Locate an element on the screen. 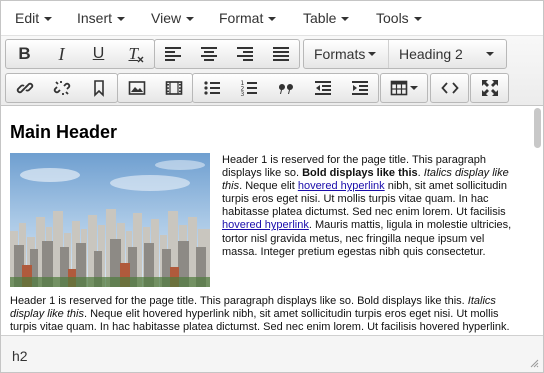  align-right-icon is located at coordinates (245, 54).